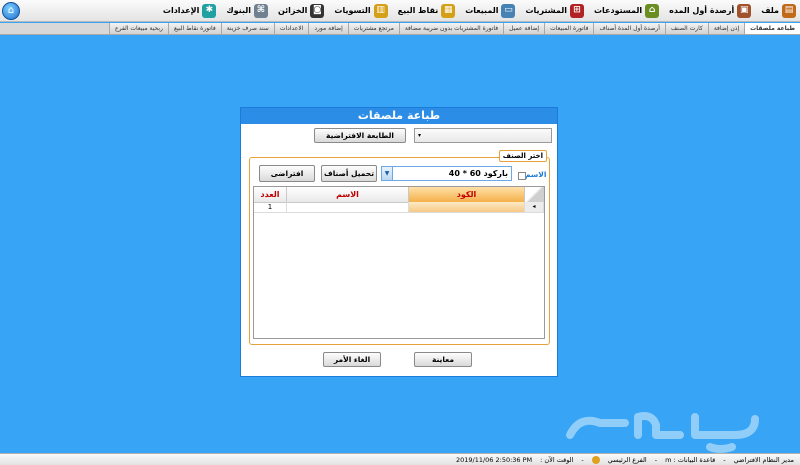 The width and height of the screenshot is (800, 465). What do you see at coordinates (247, 28) in the screenshot?
I see `tab-cash-voucher: سند صرف خزينة` at bounding box center [247, 28].